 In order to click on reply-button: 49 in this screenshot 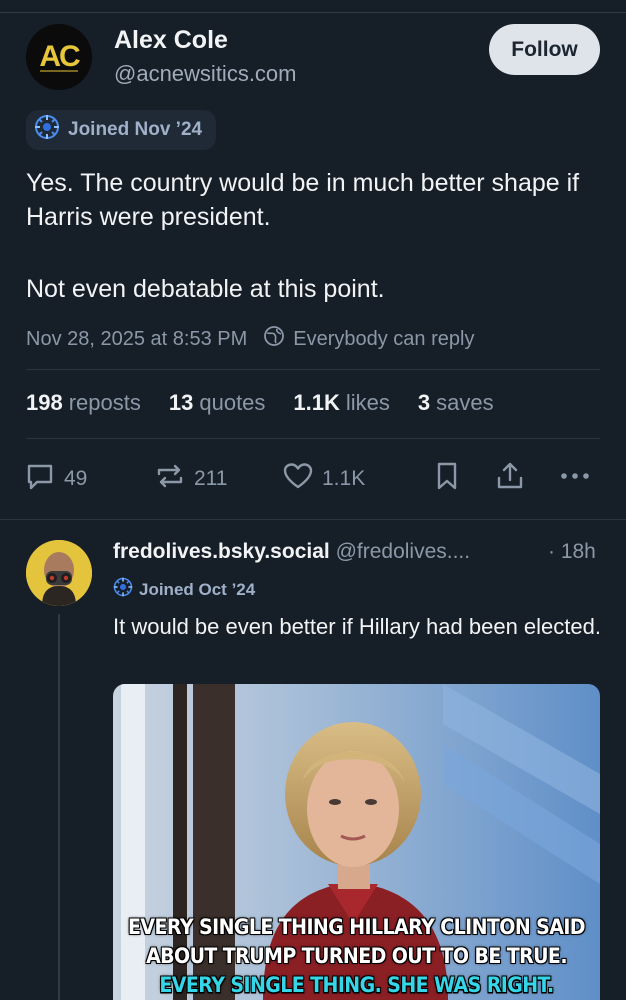, I will do `click(55, 479)`.